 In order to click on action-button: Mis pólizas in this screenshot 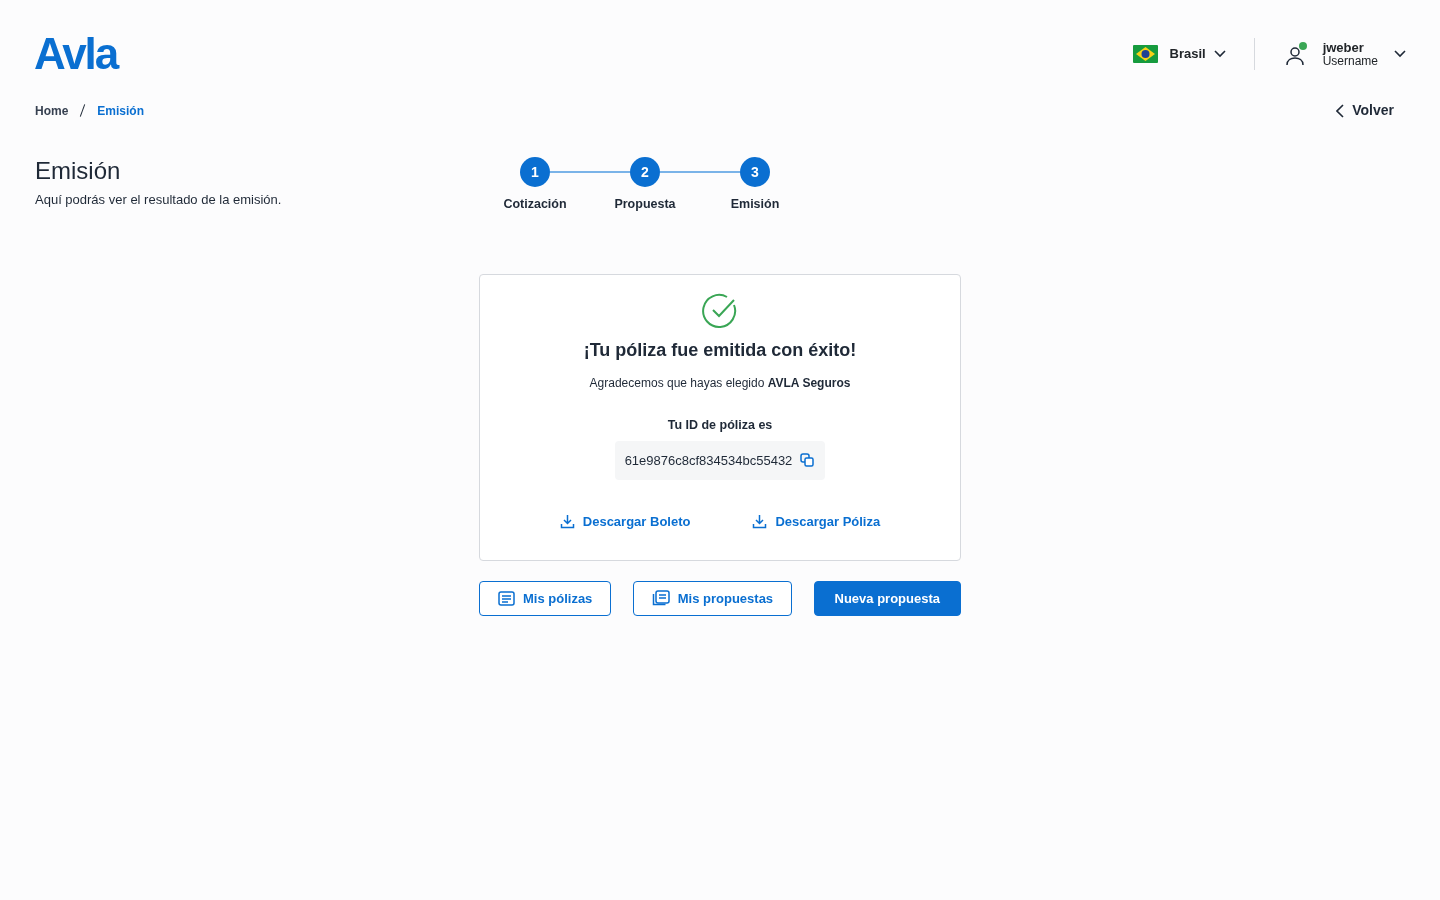, I will do `click(545, 598)`.